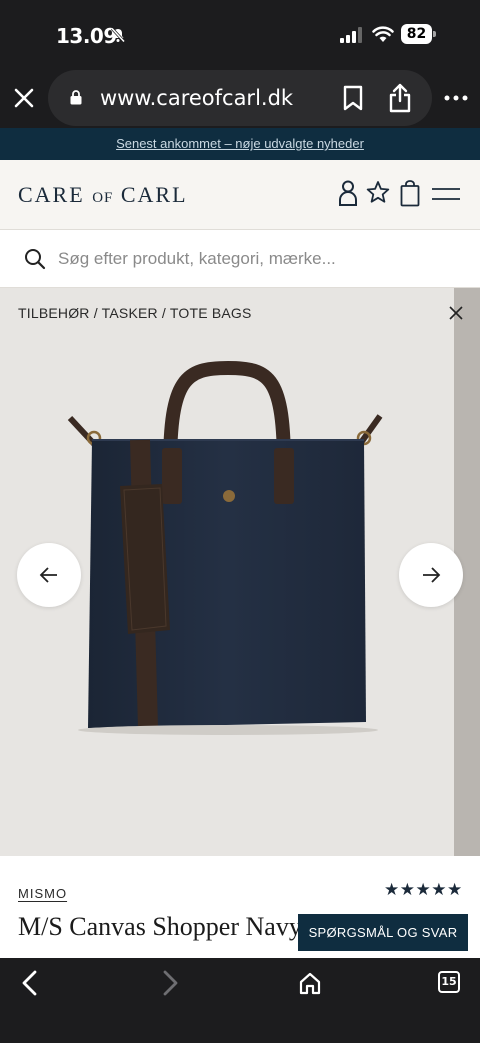  I want to click on bookmark-icon, so click(353, 98).